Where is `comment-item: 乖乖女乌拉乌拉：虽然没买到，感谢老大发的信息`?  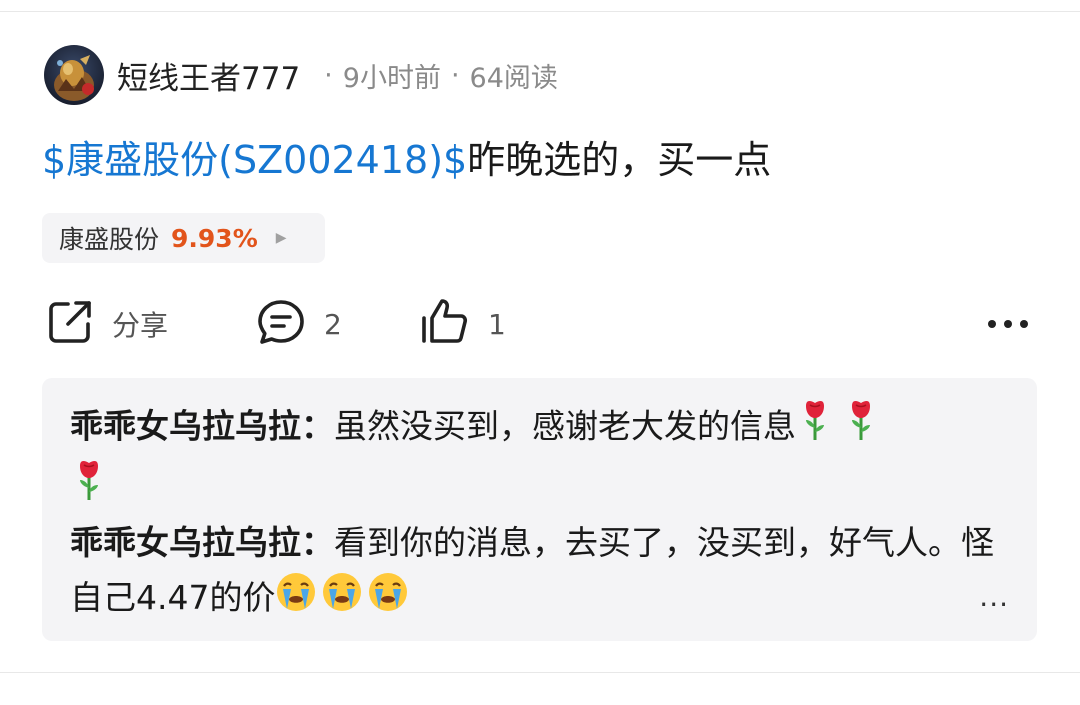 comment-item: 乖乖女乌拉乌拉：虽然没买到，感谢老大发的信息 is located at coordinates (540, 458).